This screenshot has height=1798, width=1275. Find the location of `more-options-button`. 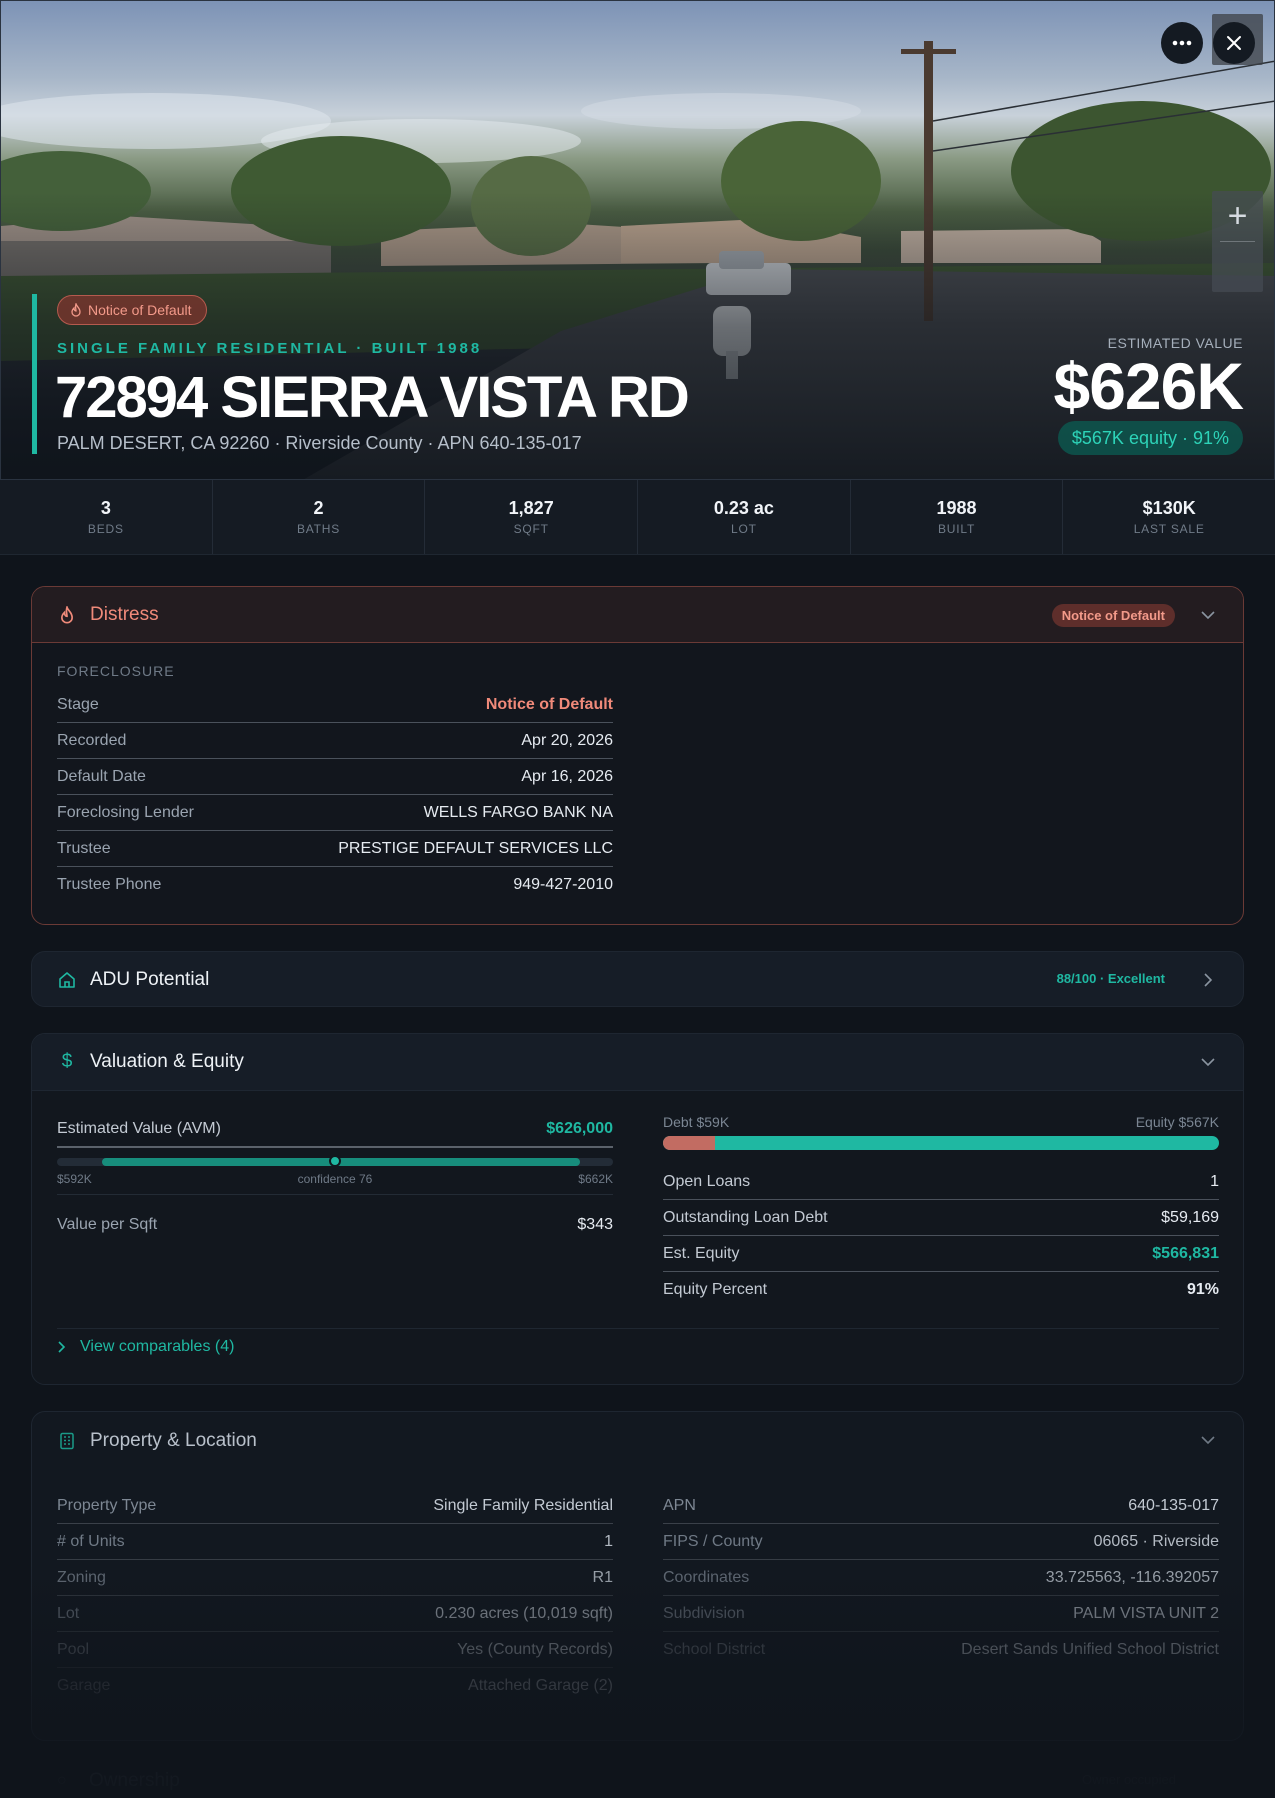

more-options-button is located at coordinates (1182, 43).